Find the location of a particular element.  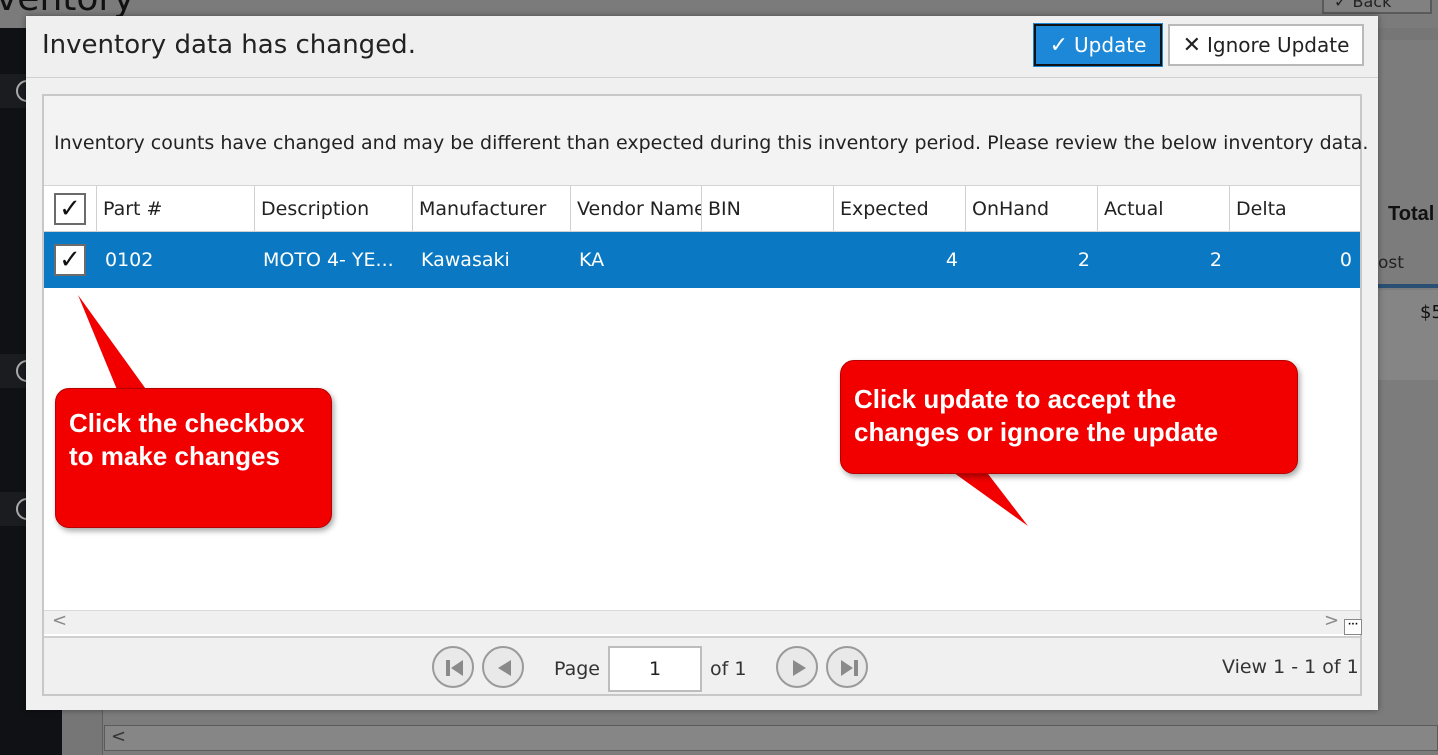

update-callout-pointer is located at coordinates (989, 498).